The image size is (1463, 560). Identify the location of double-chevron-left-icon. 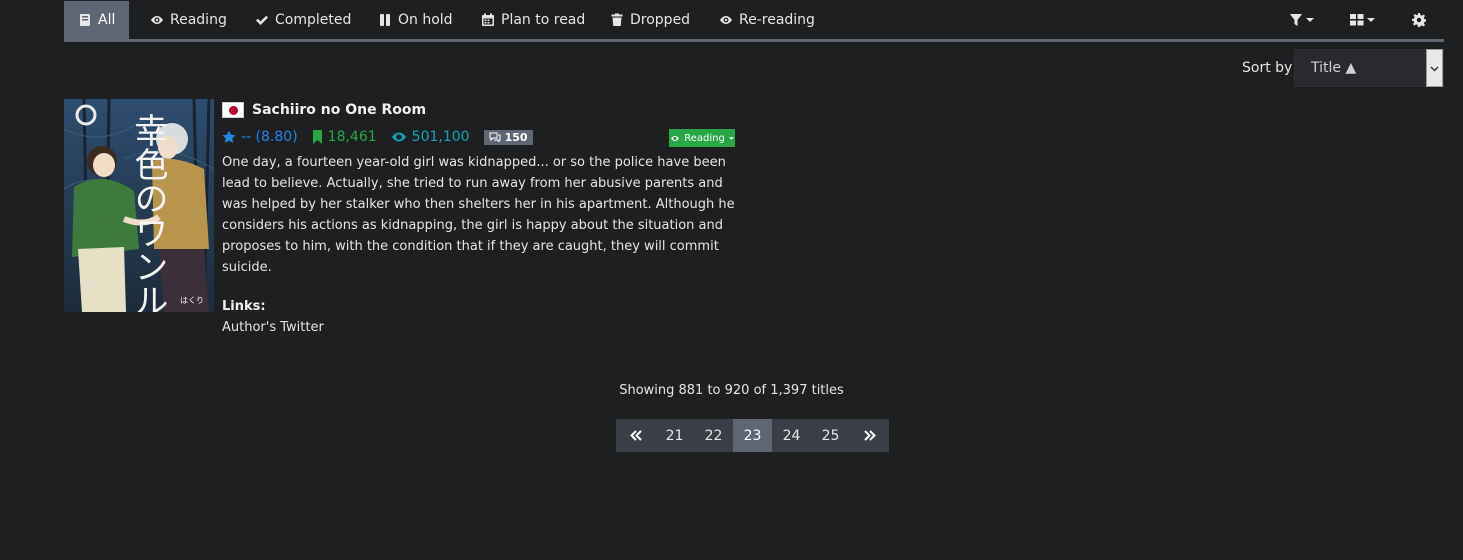
(635, 435).